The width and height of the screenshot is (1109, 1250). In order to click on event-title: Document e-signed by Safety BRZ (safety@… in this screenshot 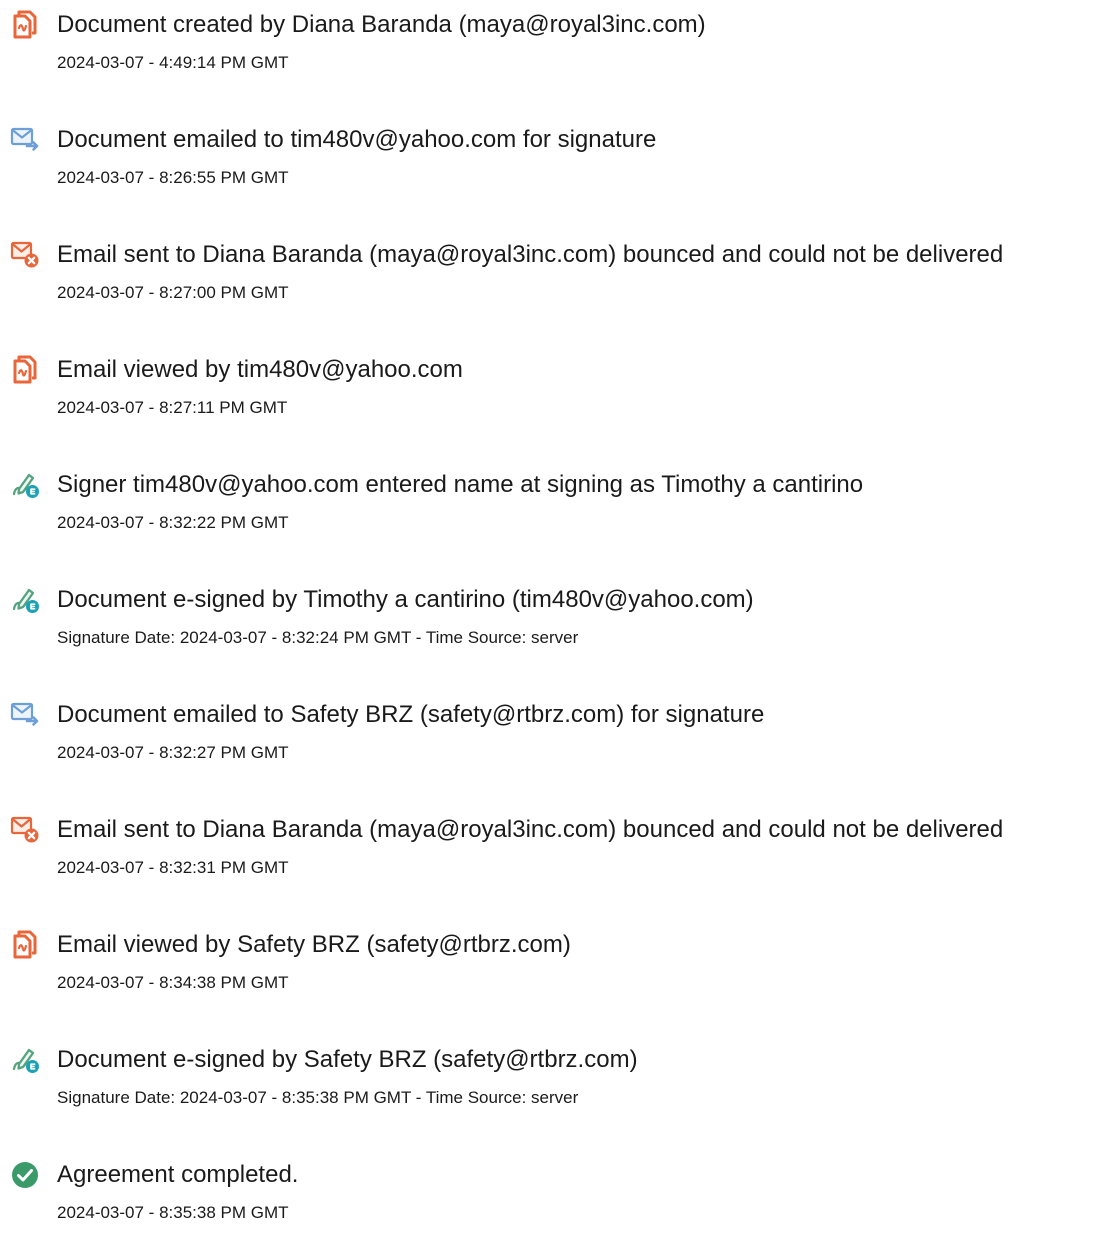, I will do `click(347, 1059)`.